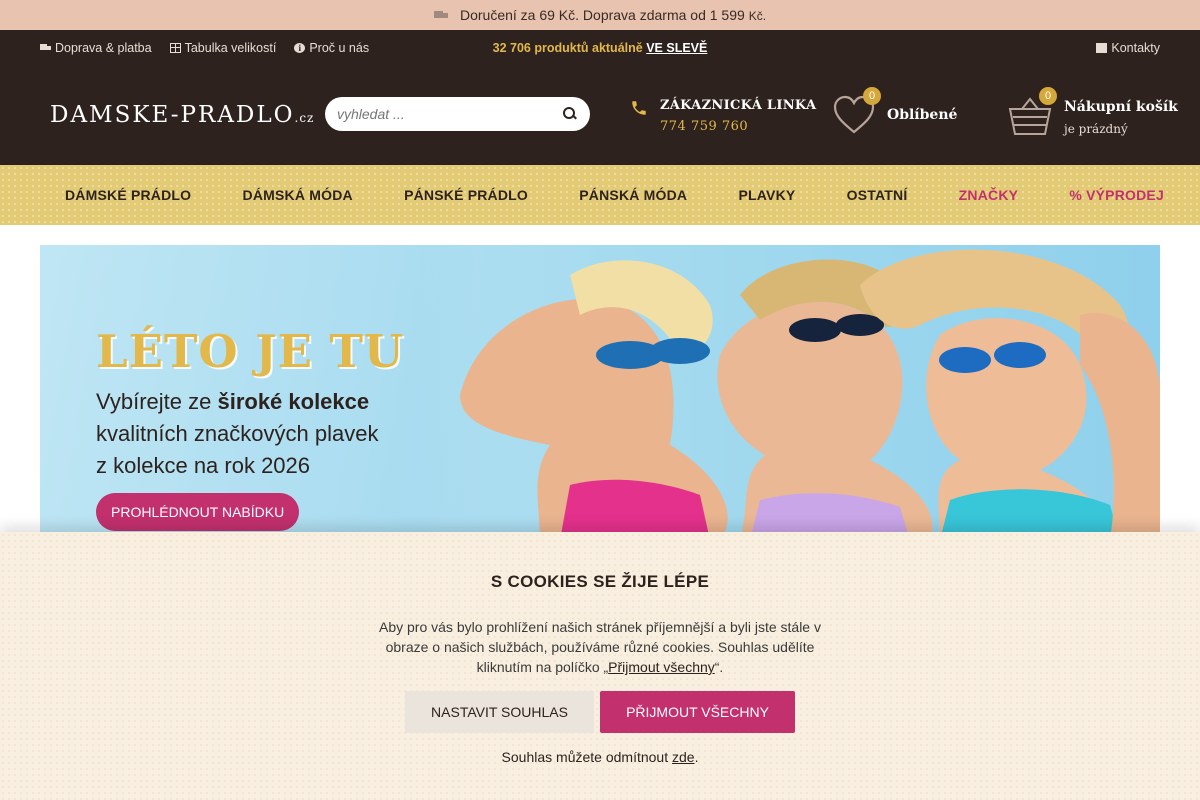 This screenshot has width=1200, height=800. What do you see at coordinates (466, 195) in the screenshot?
I see `nav-item-mens-underwear: PÁNSKÉ PRÁDLO` at bounding box center [466, 195].